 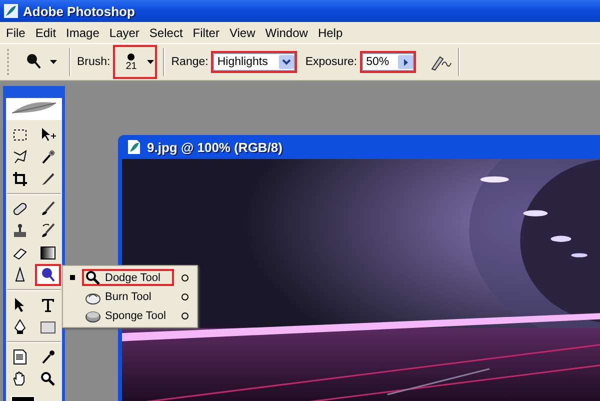 What do you see at coordinates (287, 62) in the screenshot?
I see `chevron-down-icon` at bounding box center [287, 62].